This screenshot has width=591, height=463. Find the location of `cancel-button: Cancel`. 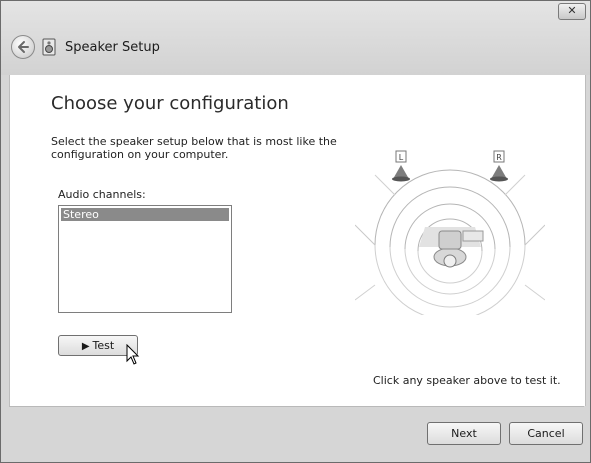

cancel-button: Cancel is located at coordinates (546, 433).